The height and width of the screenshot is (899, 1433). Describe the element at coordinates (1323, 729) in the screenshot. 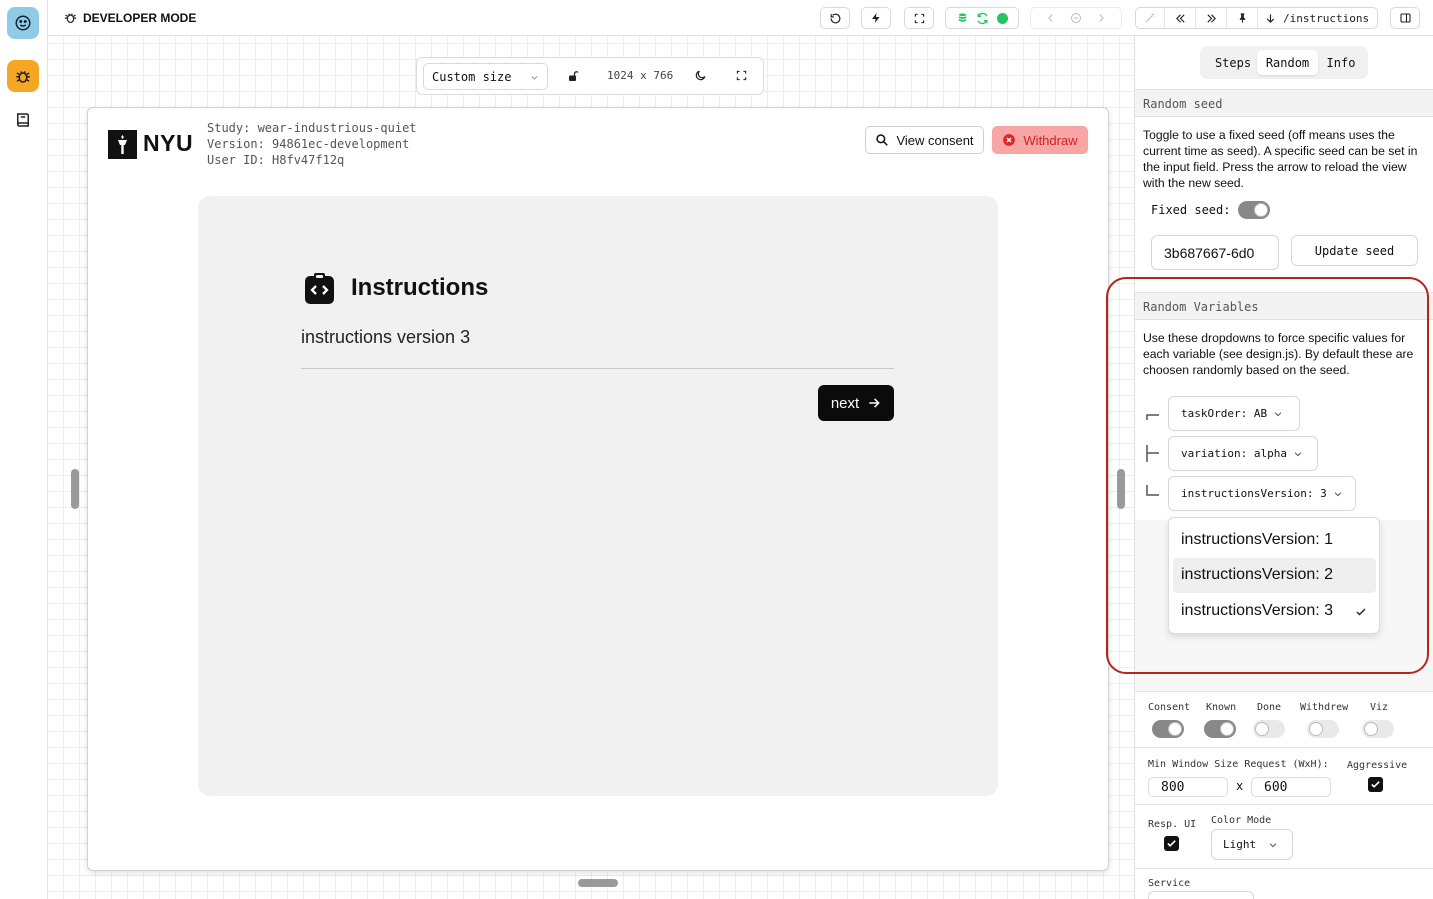

I see `withdrew-toggle` at that location.